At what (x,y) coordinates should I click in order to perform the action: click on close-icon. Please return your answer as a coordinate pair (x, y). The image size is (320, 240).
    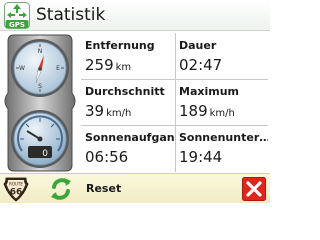
    Looking at the image, I should click on (254, 189).